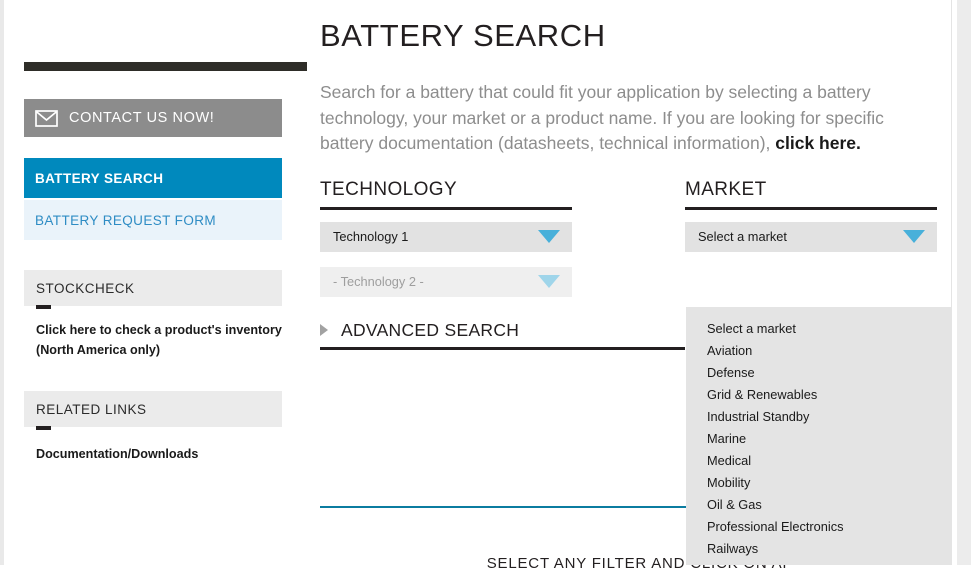 Image resolution: width=971 pixels, height=572 pixels. I want to click on market-option: Professional Electronics, so click(818, 527).